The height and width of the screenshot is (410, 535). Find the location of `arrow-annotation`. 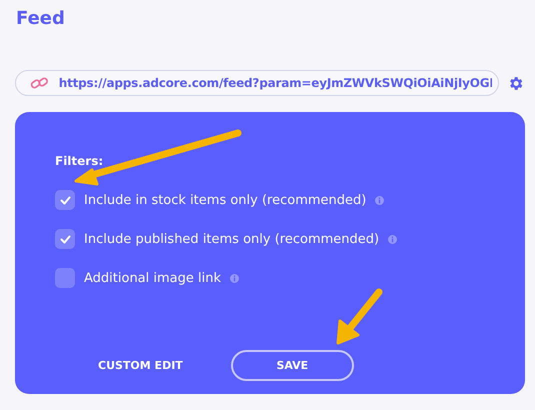

arrow-annotation is located at coordinates (359, 317).